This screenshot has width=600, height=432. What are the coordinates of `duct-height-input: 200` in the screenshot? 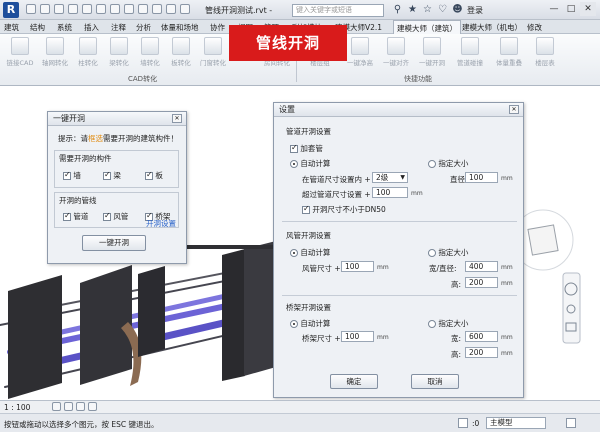 It's located at (481, 282).